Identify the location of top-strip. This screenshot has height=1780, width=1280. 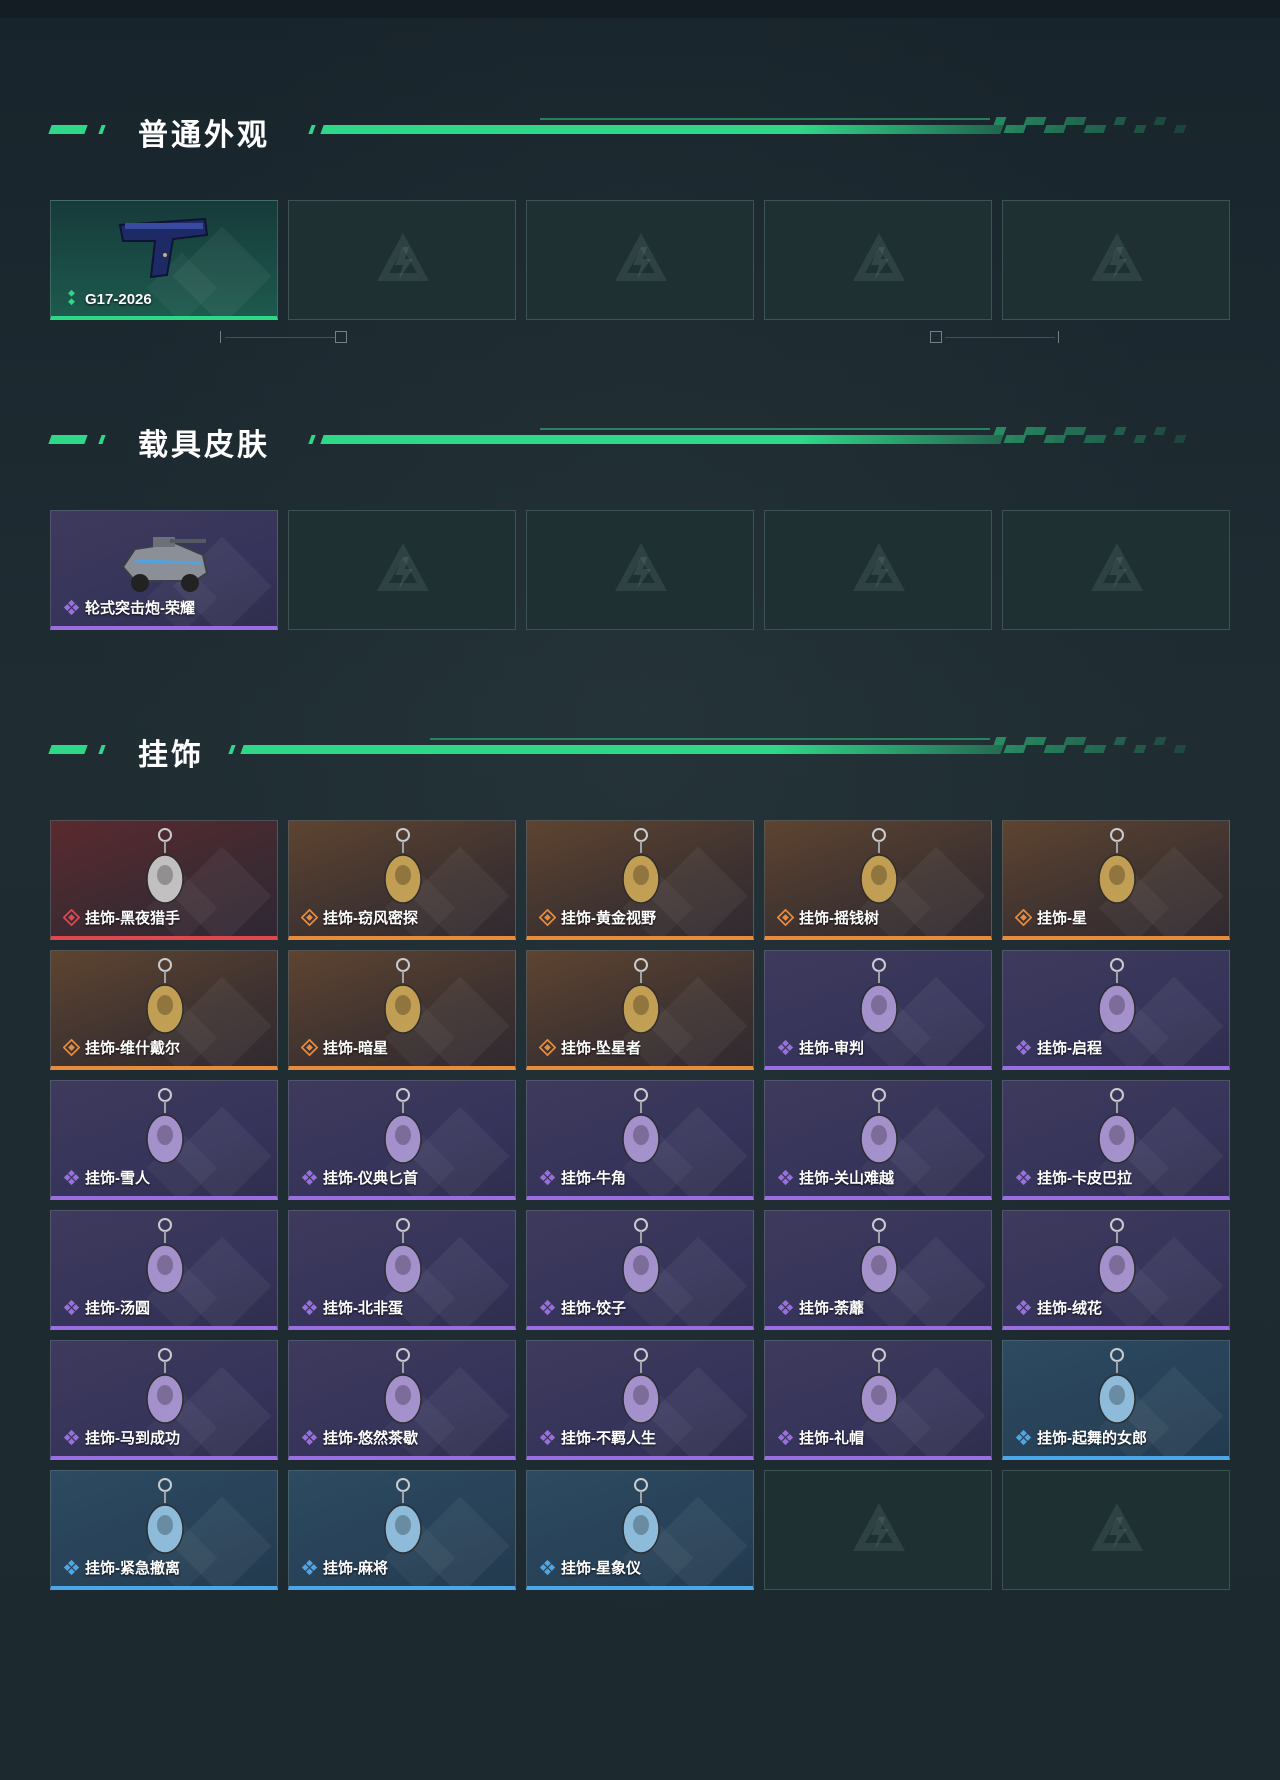
(640, 9).